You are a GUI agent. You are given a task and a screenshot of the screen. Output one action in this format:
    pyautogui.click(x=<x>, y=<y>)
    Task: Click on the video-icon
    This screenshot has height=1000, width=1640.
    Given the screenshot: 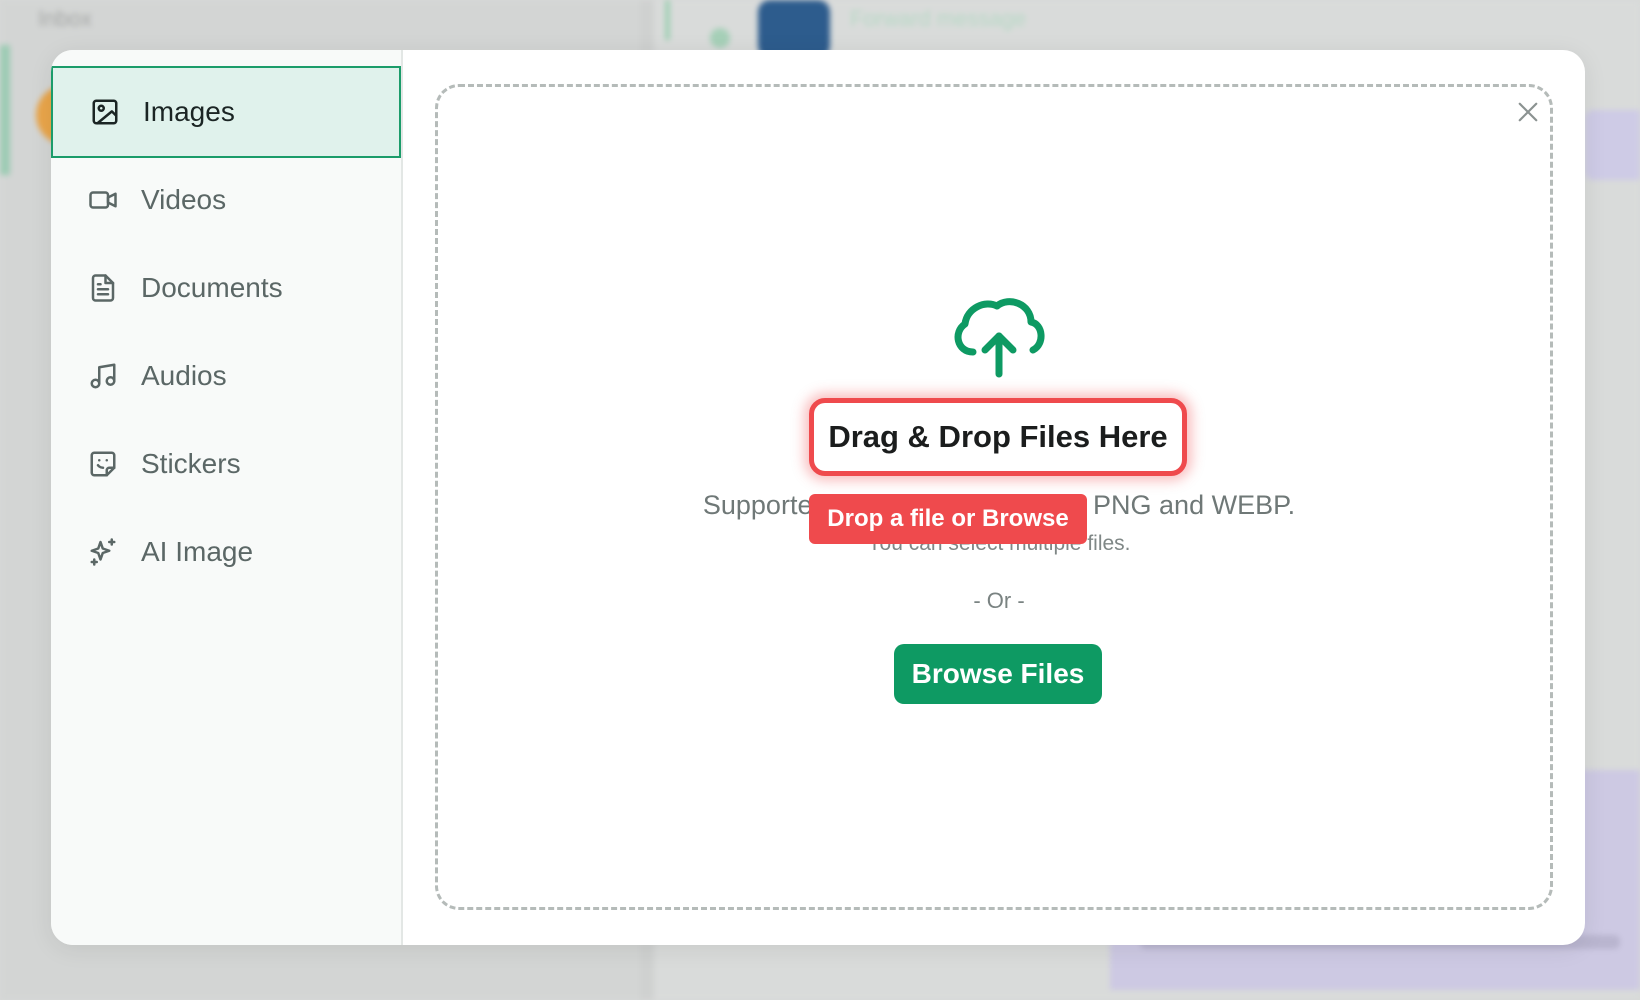 What is the action you would take?
    pyautogui.click(x=103, y=200)
    